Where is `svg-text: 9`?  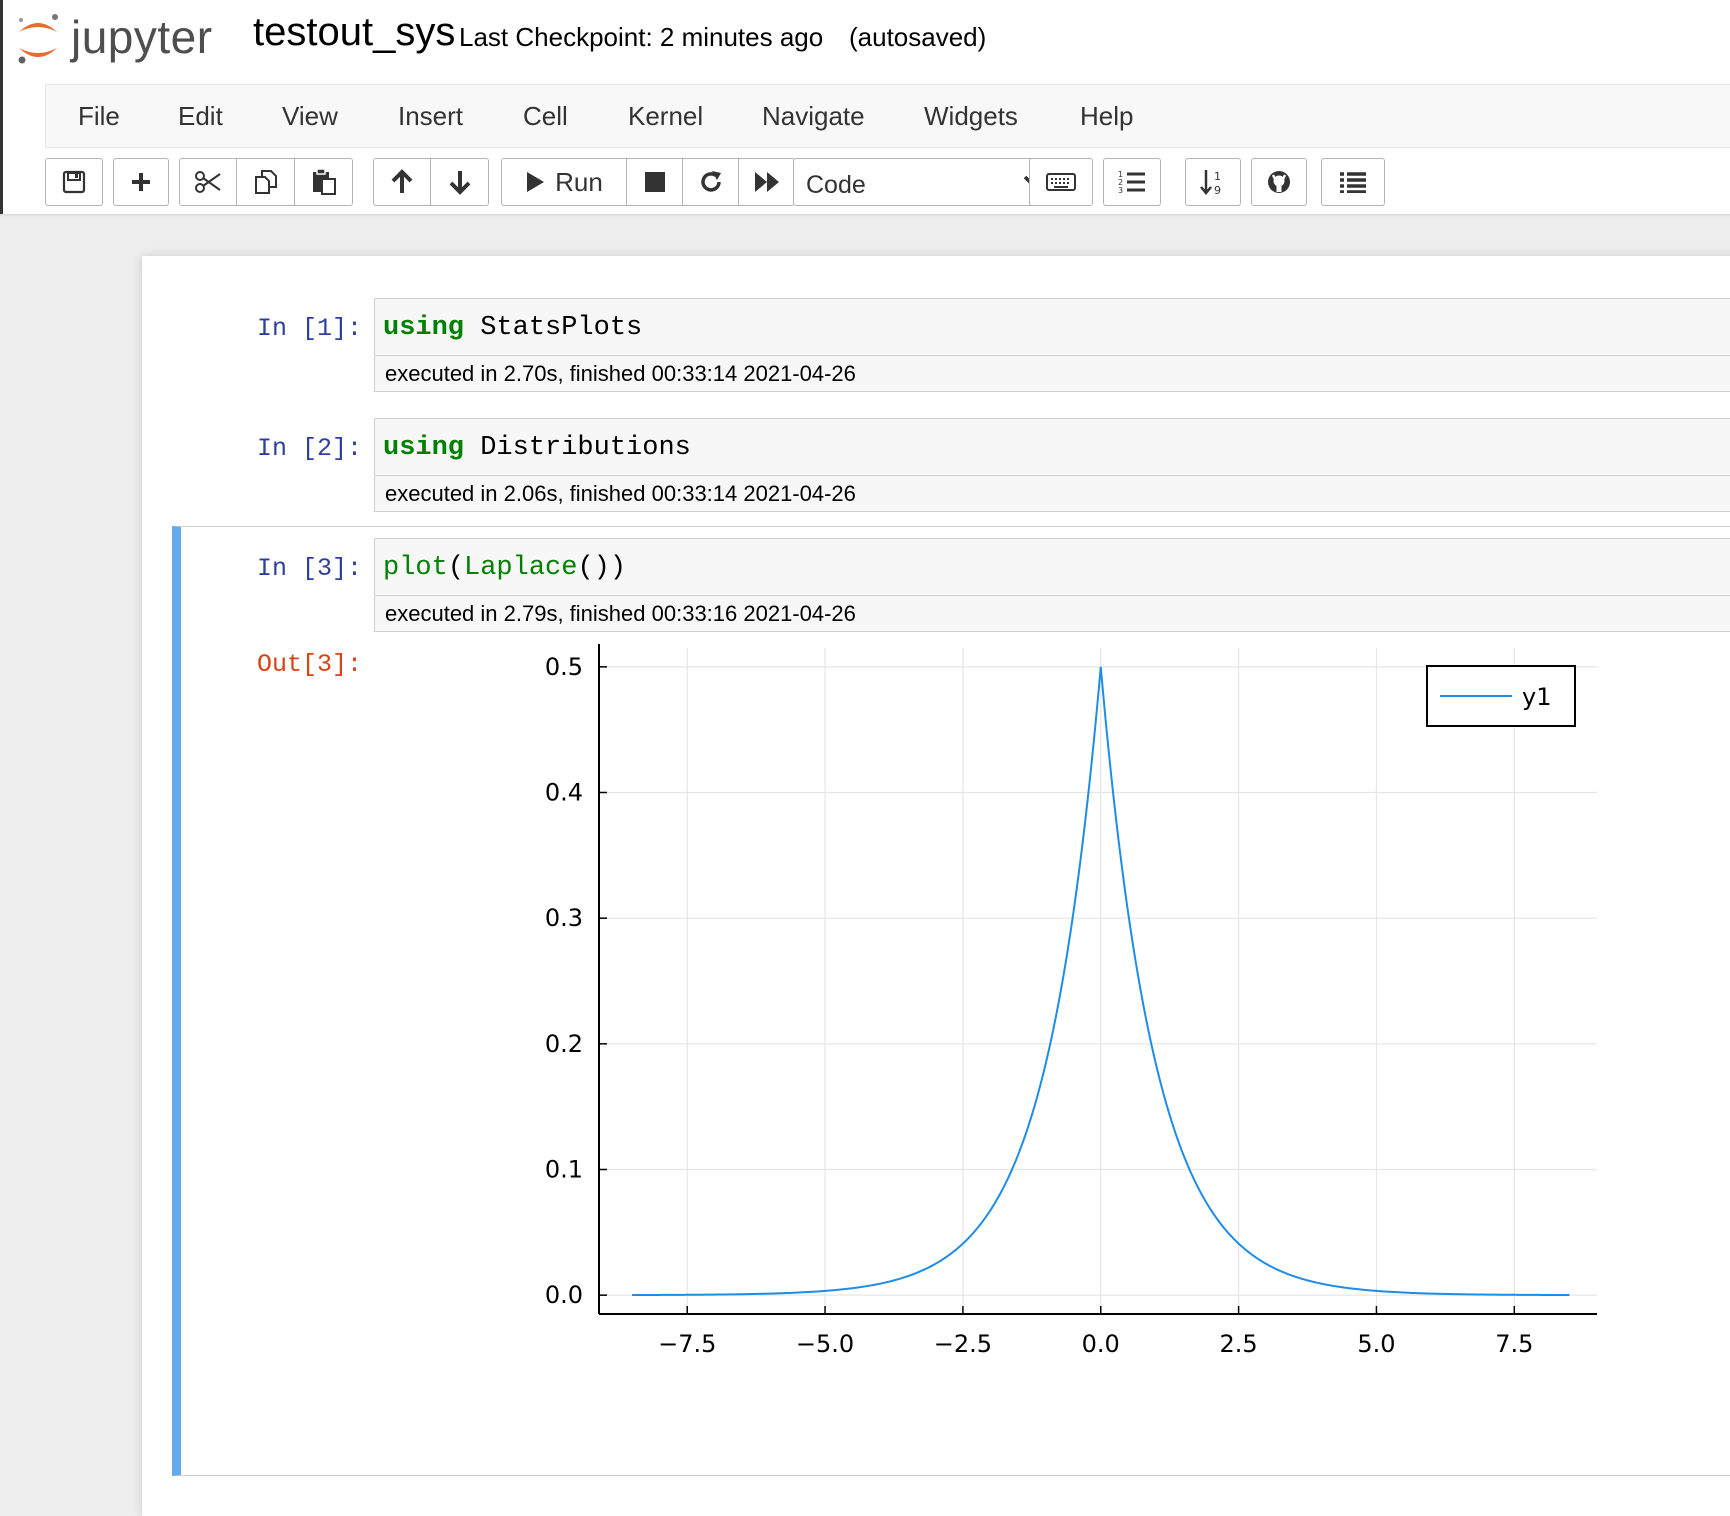 svg-text: 9 is located at coordinates (1217, 190).